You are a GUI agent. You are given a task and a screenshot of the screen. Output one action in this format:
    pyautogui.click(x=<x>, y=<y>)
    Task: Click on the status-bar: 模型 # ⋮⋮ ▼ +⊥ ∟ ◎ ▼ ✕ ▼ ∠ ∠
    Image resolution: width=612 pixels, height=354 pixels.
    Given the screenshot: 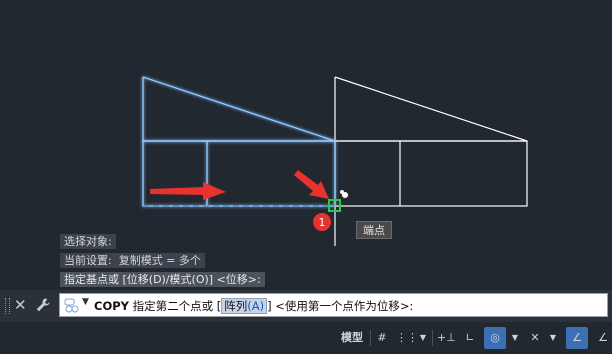 What is the action you would take?
    pyautogui.click(x=306, y=338)
    